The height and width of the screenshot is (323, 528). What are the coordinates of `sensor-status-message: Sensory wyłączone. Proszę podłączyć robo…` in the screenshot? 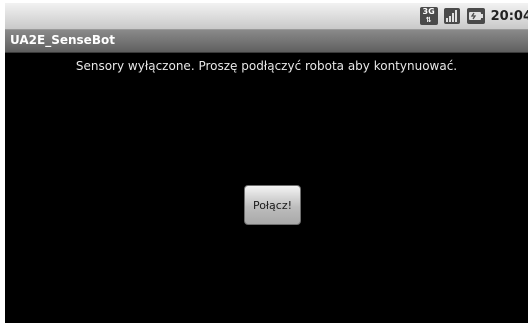 It's located at (266, 66).